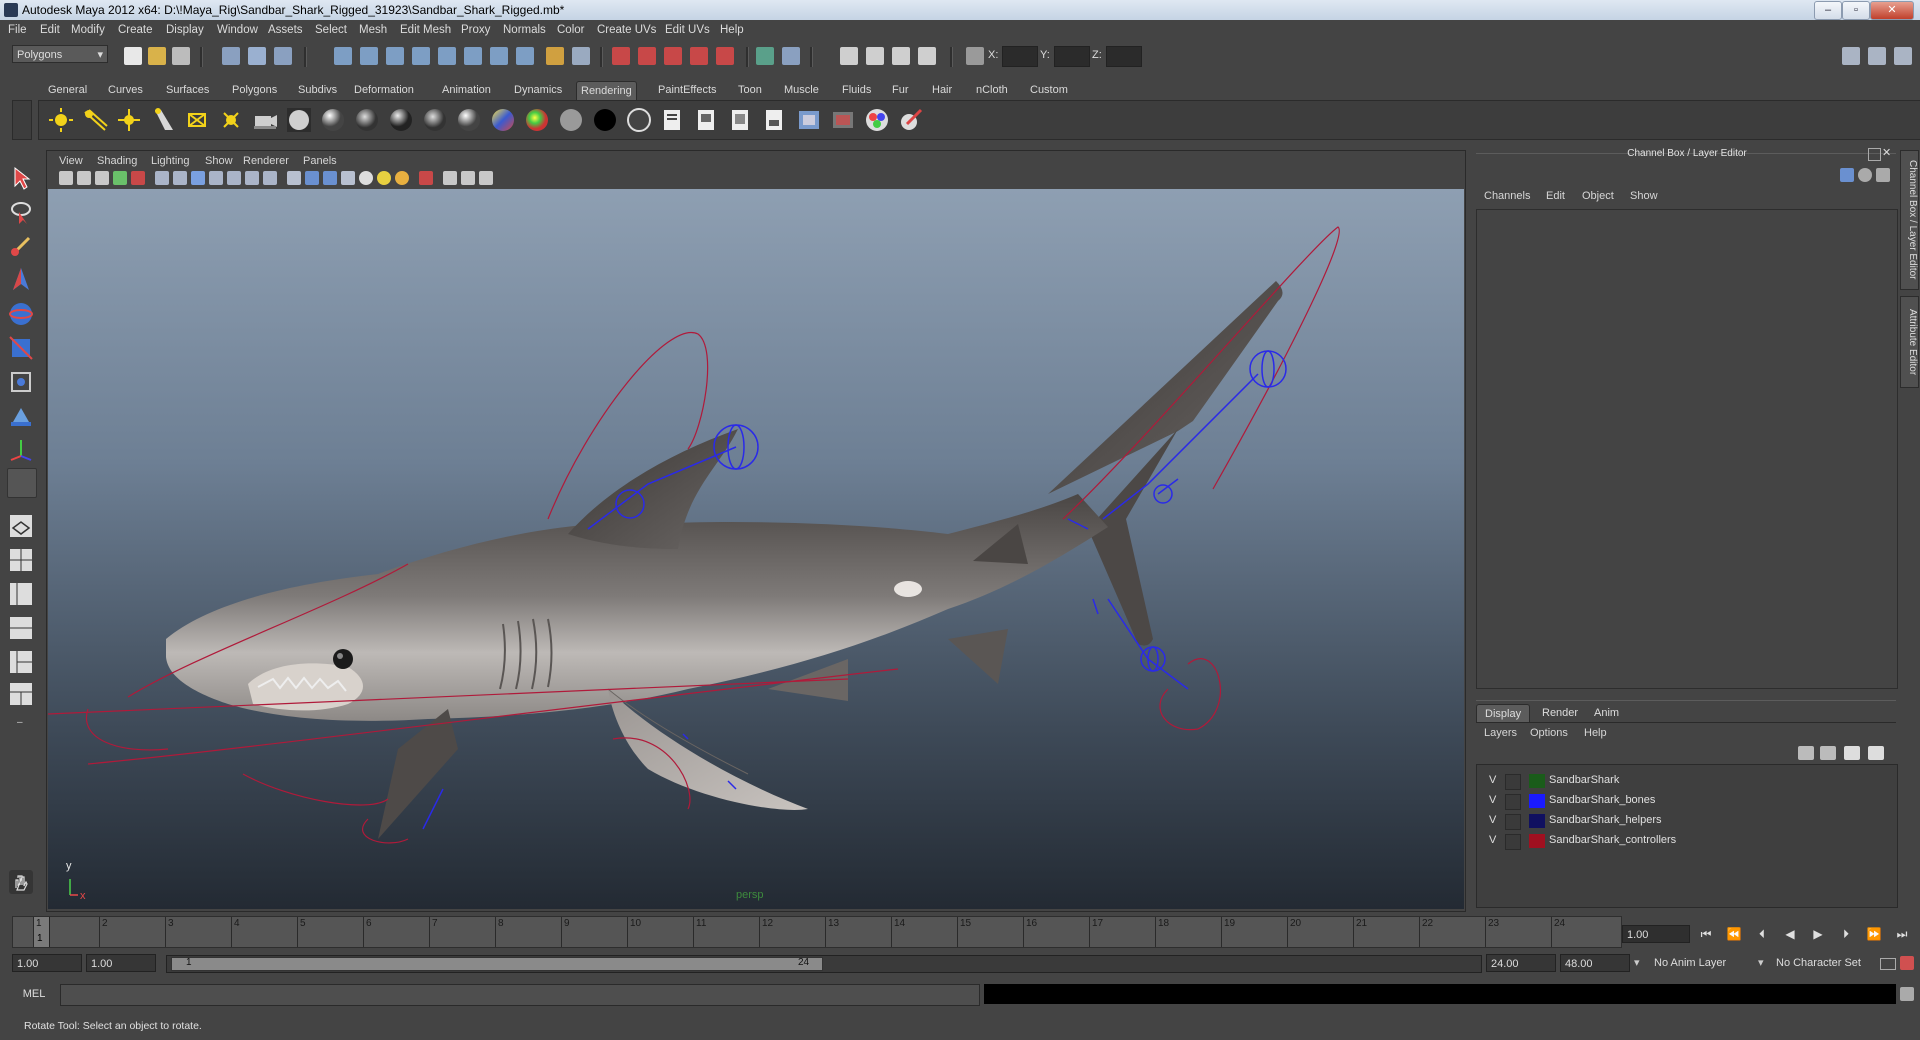 Image resolution: width=1920 pixels, height=1040 pixels. Describe the element at coordinates (330, 178) in the screenshot. I see `wireframe-on-shaded-icon` at that location.